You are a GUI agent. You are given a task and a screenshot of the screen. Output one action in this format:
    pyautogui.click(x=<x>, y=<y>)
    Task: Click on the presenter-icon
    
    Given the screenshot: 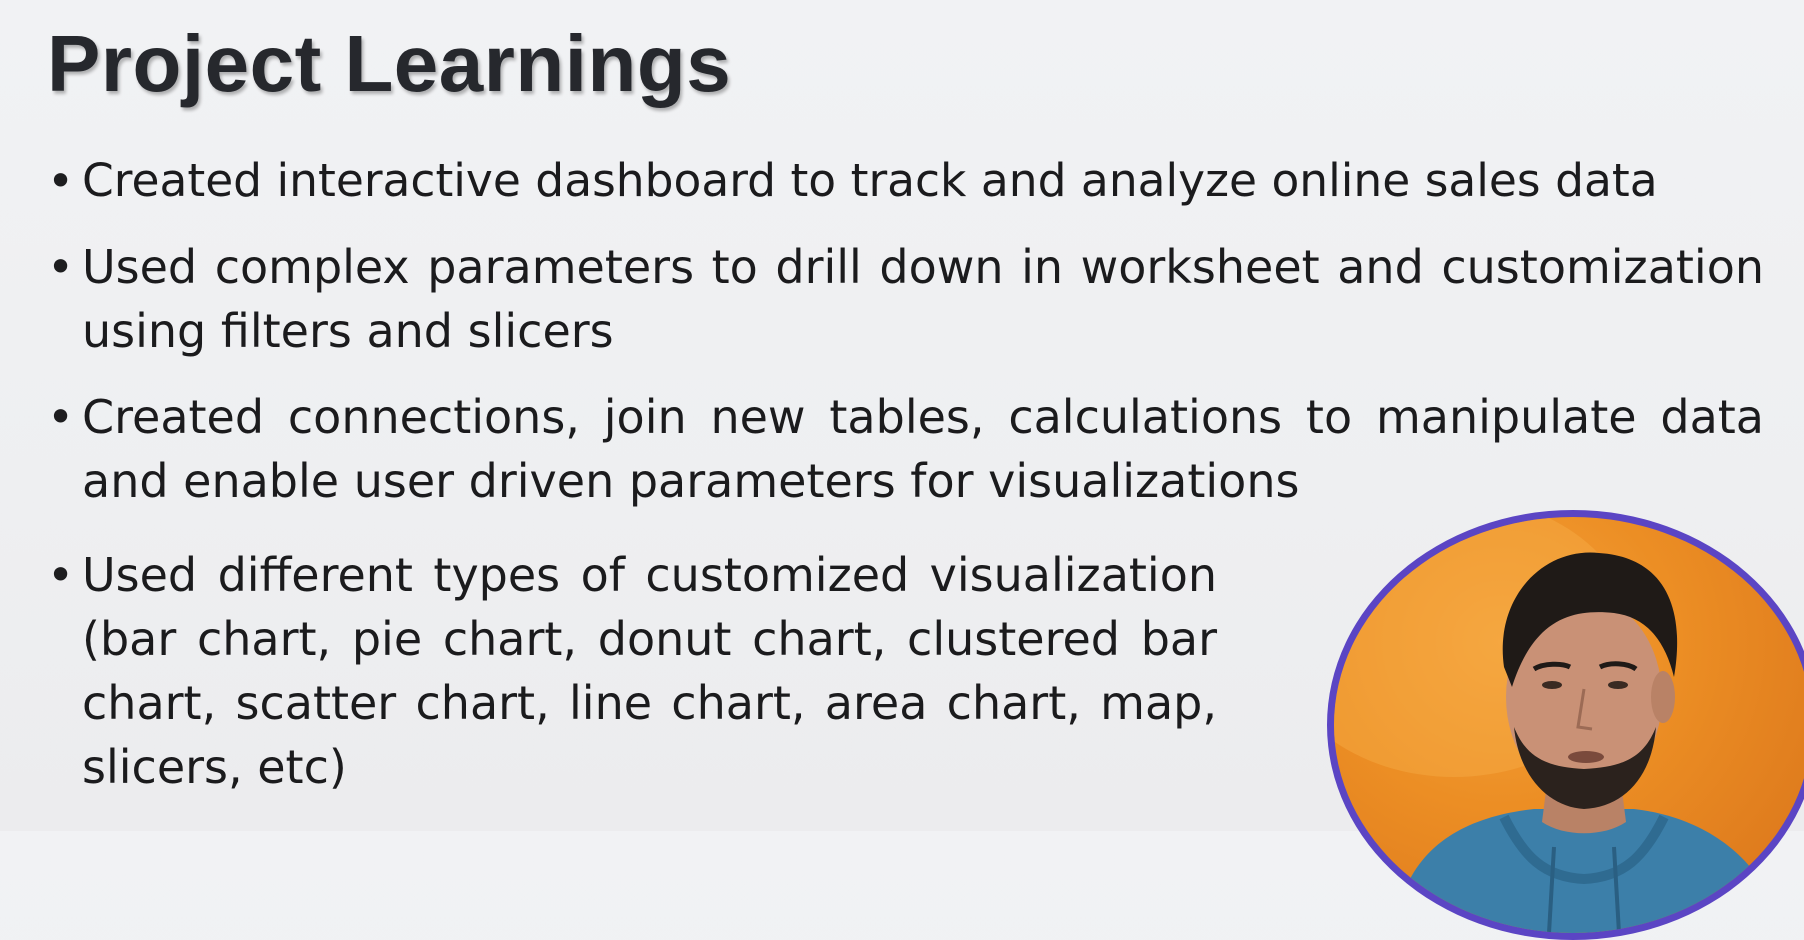 What is the action you would take?
    pyautogui.click(x=1559, y=725)
    